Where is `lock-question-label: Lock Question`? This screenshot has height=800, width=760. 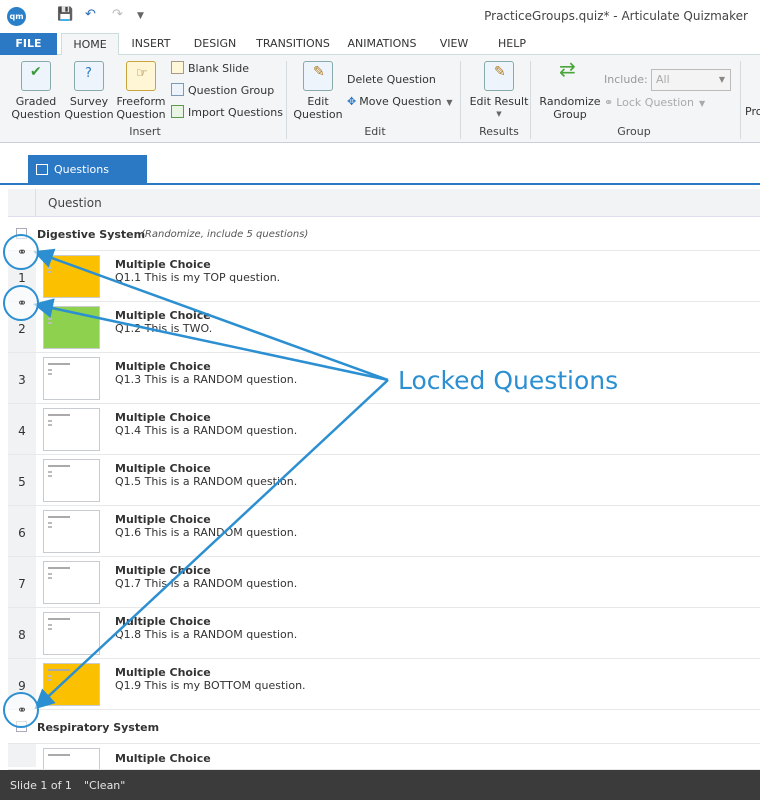 lock-question-label: Lock Question is located at coordinates (655, 102).